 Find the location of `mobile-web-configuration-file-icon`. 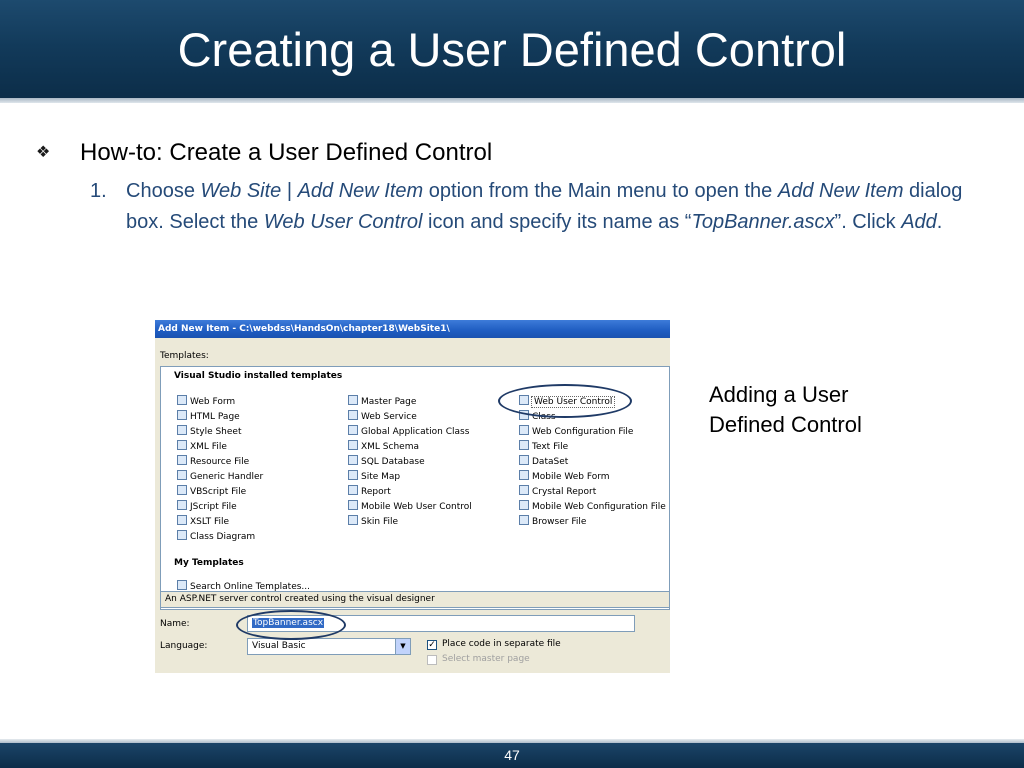

mobile-web-configuration-file-icon is located at coordinates (524, 505).